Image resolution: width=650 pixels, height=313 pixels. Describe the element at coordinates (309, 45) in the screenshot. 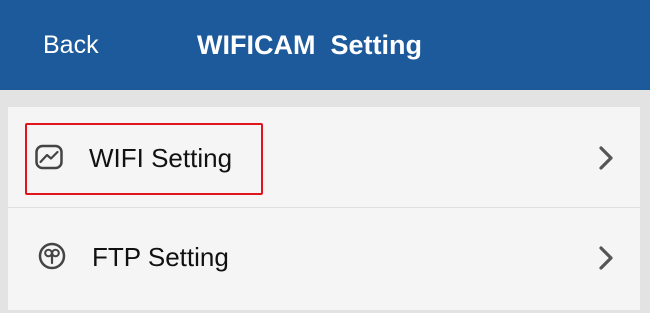

I see `page-title: WIFICAM Setting` at that location.